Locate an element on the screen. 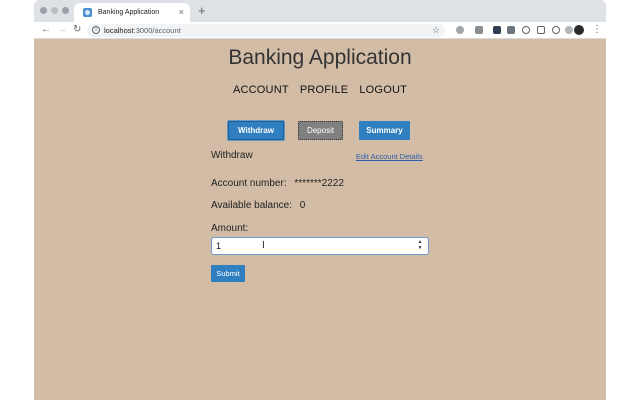  star-icon: ☆ is located at coordinates (436, 30).